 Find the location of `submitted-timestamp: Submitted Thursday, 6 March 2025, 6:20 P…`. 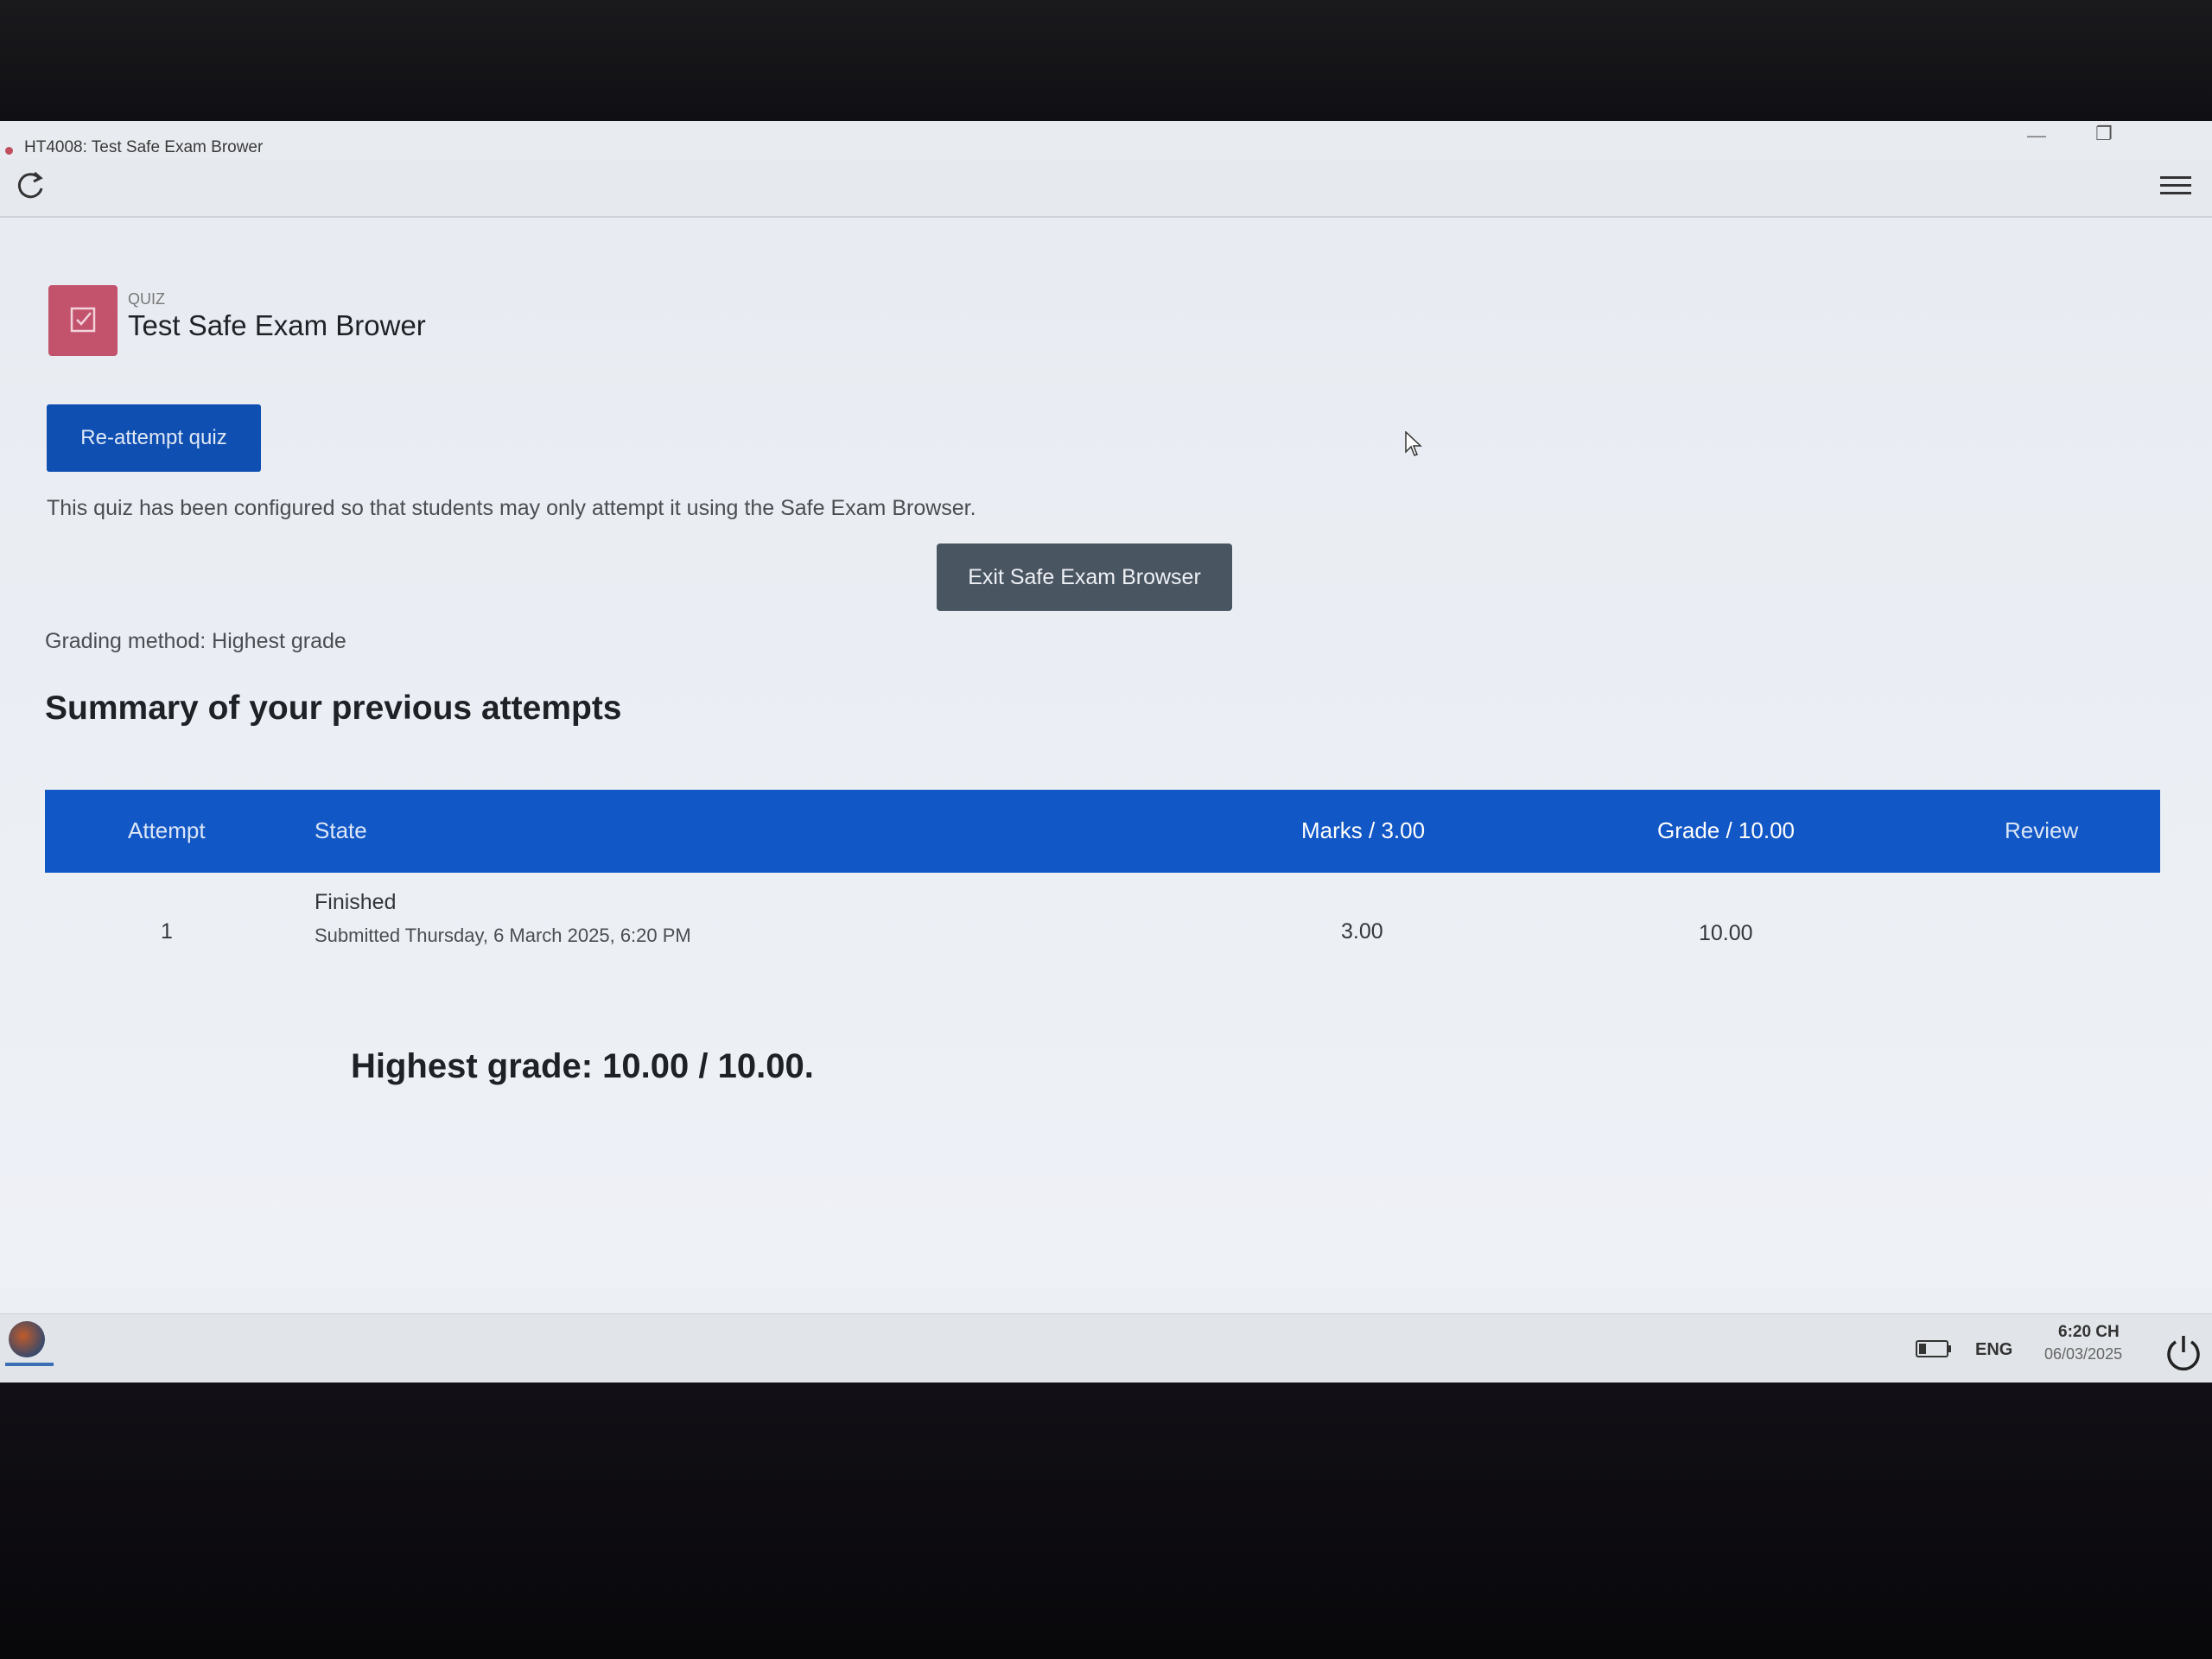

submitted-timestamp: Submitted Thursday, 6 March 2025, 6:20 P… is located at coordinates (503, 936).